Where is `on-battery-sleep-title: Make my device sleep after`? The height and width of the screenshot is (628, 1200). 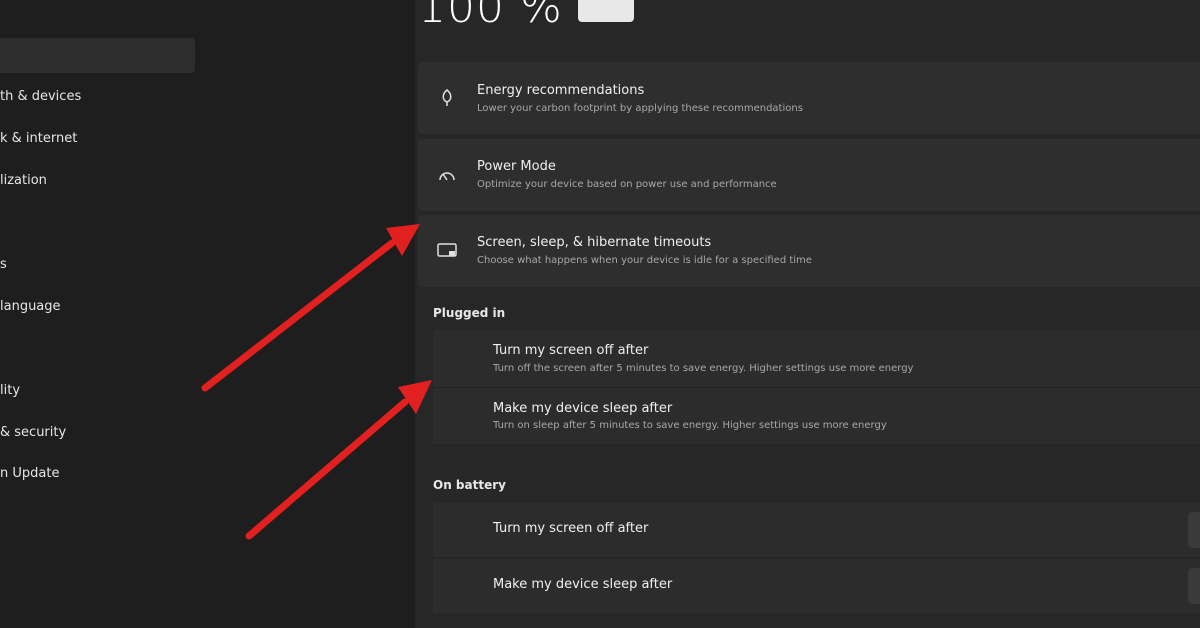 on-battery-sleep-title: Make my device sleep after is located at coordinates (583, 584).